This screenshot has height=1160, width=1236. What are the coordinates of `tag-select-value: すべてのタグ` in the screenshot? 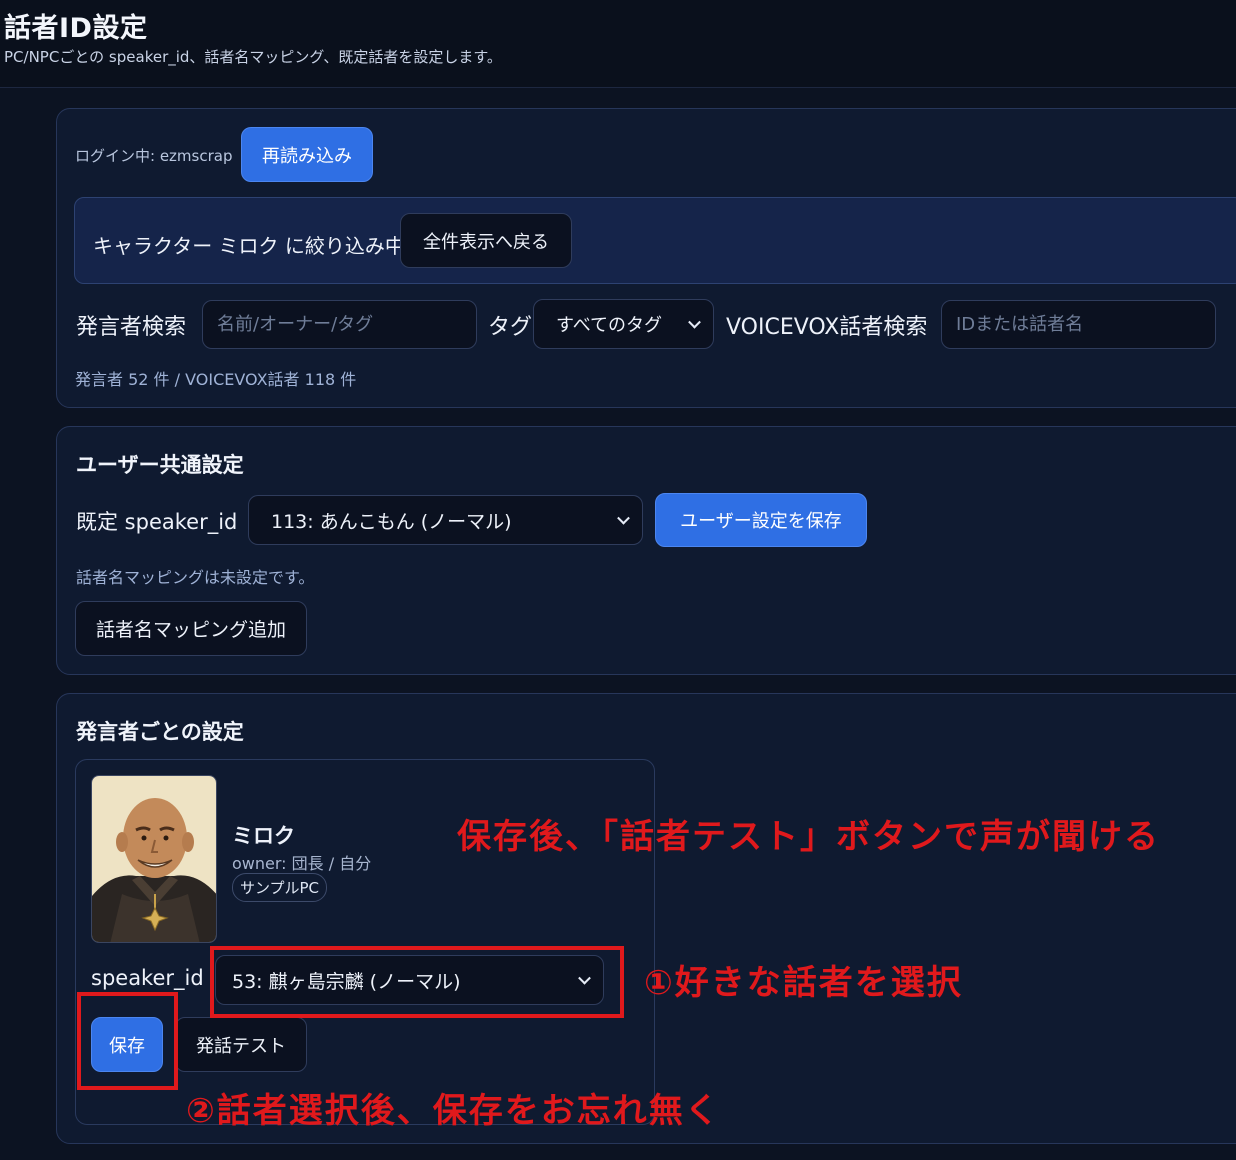 It's located at (609, 325).